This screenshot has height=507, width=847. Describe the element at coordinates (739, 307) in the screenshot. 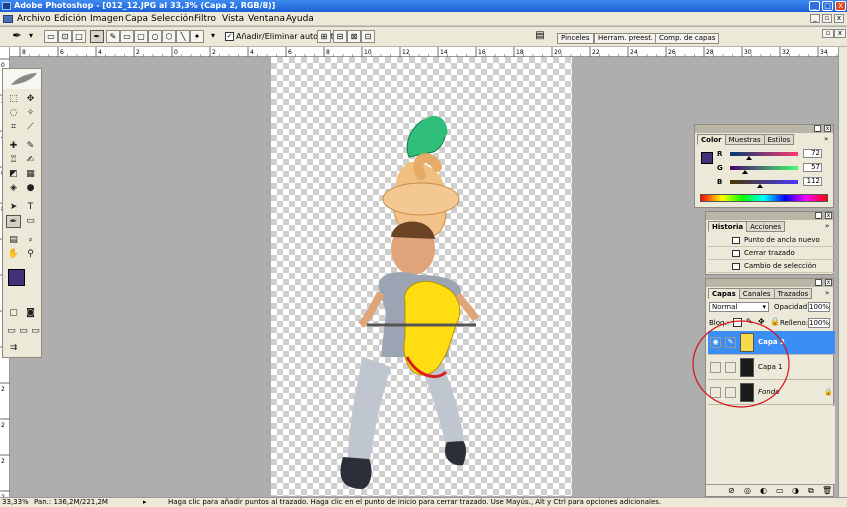

I see `blend-mode-select: Normal ▾` at that location.